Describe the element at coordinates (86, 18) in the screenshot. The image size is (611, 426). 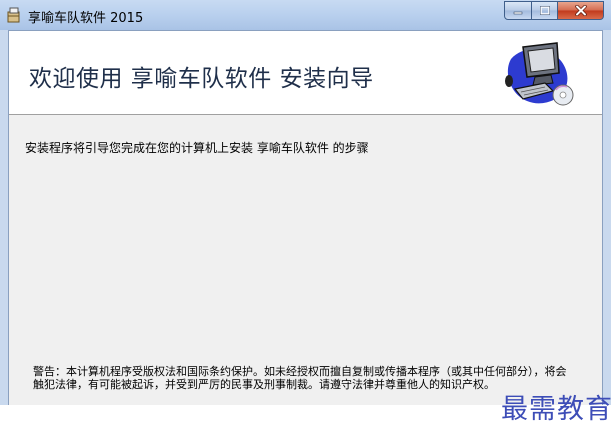
I see `window-title: 享喻车队软件 2015` at that location.